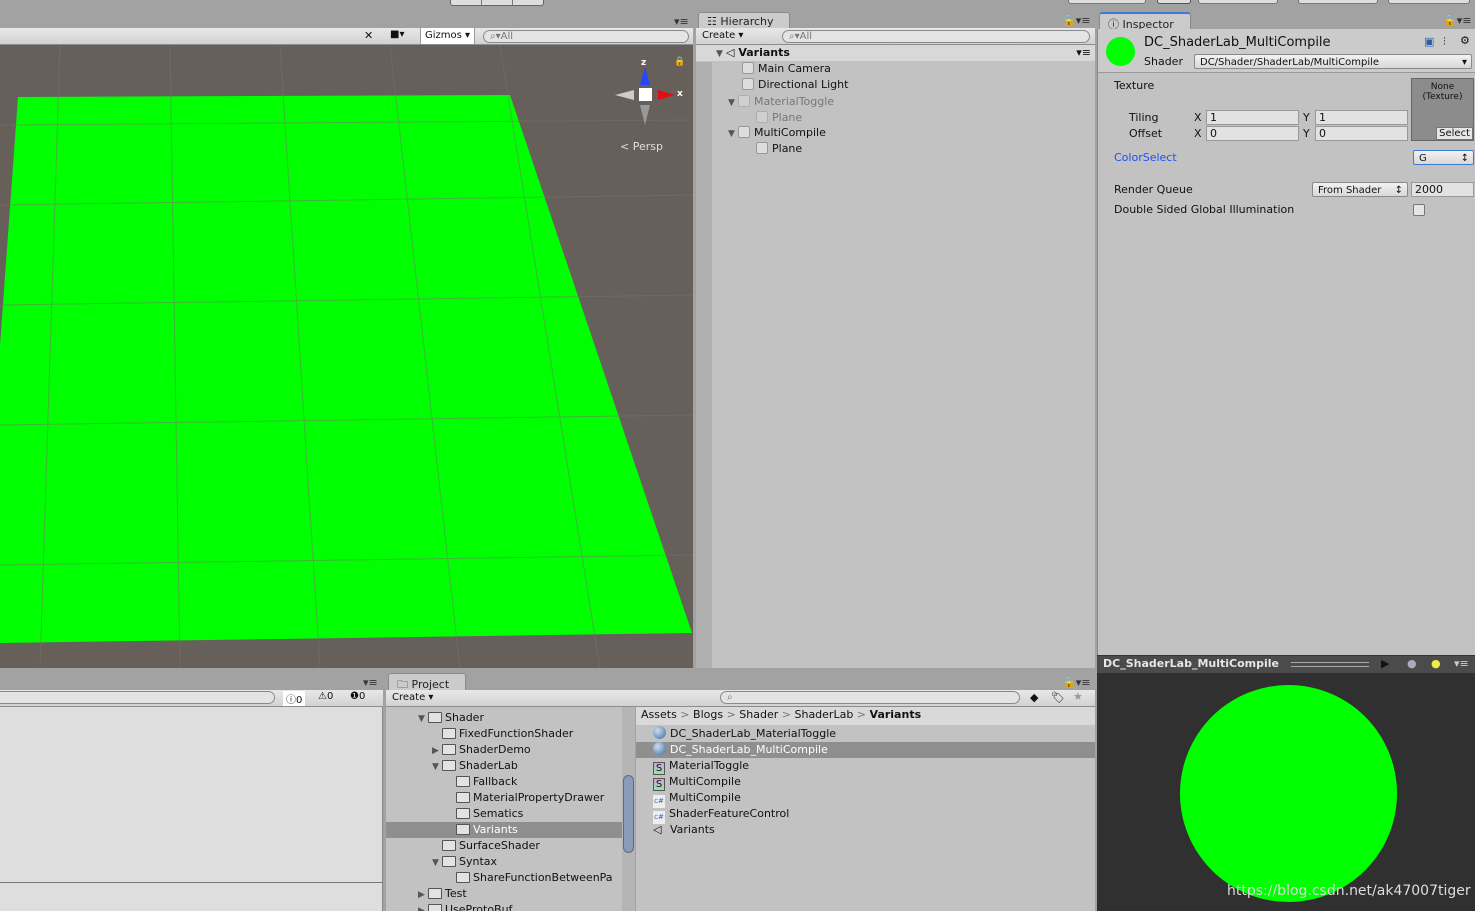 This screenshot has height=911, width=1475. Describe the element at coordinates (865, 766) in the screenshot. I see `asset-item: S MaterialToggle` at that location.